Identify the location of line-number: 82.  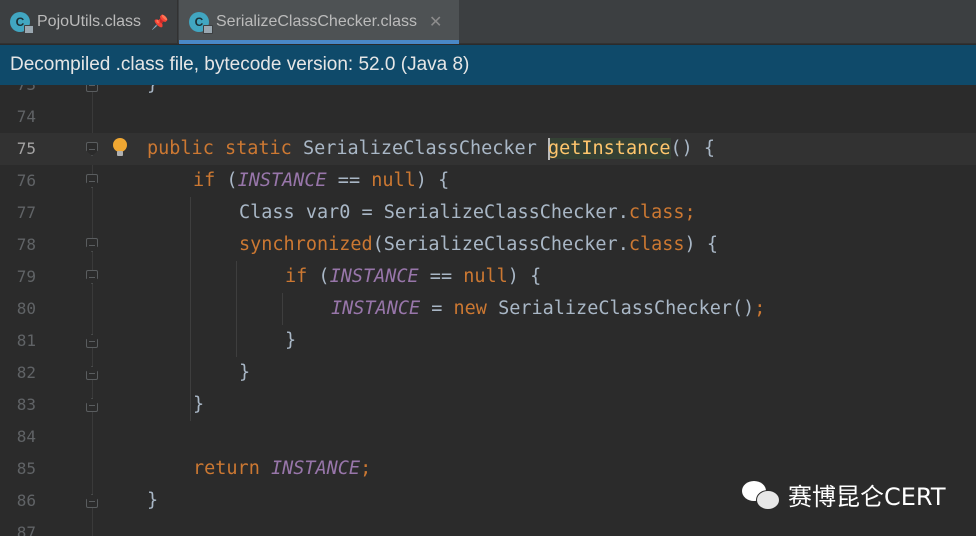
(26, 372).